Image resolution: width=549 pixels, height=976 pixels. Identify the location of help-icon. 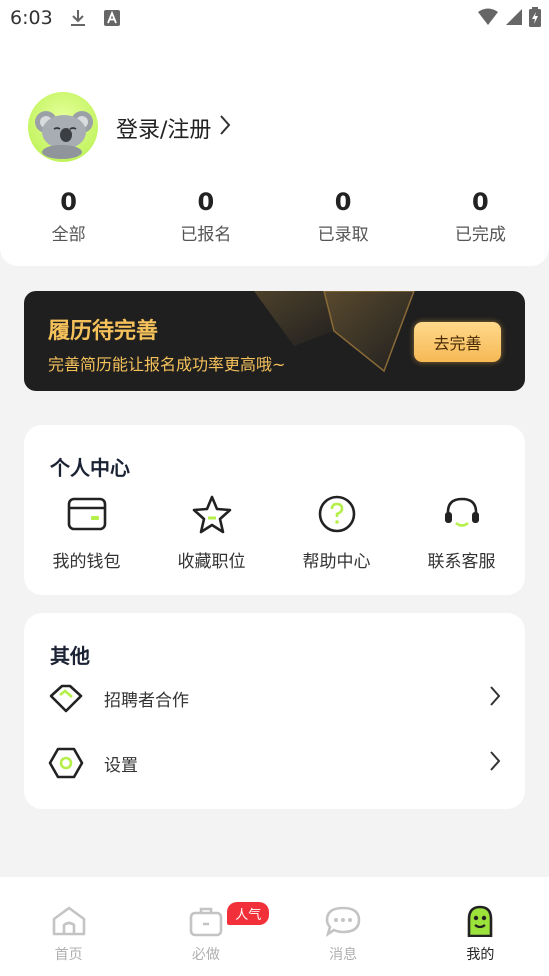
(337, 514).